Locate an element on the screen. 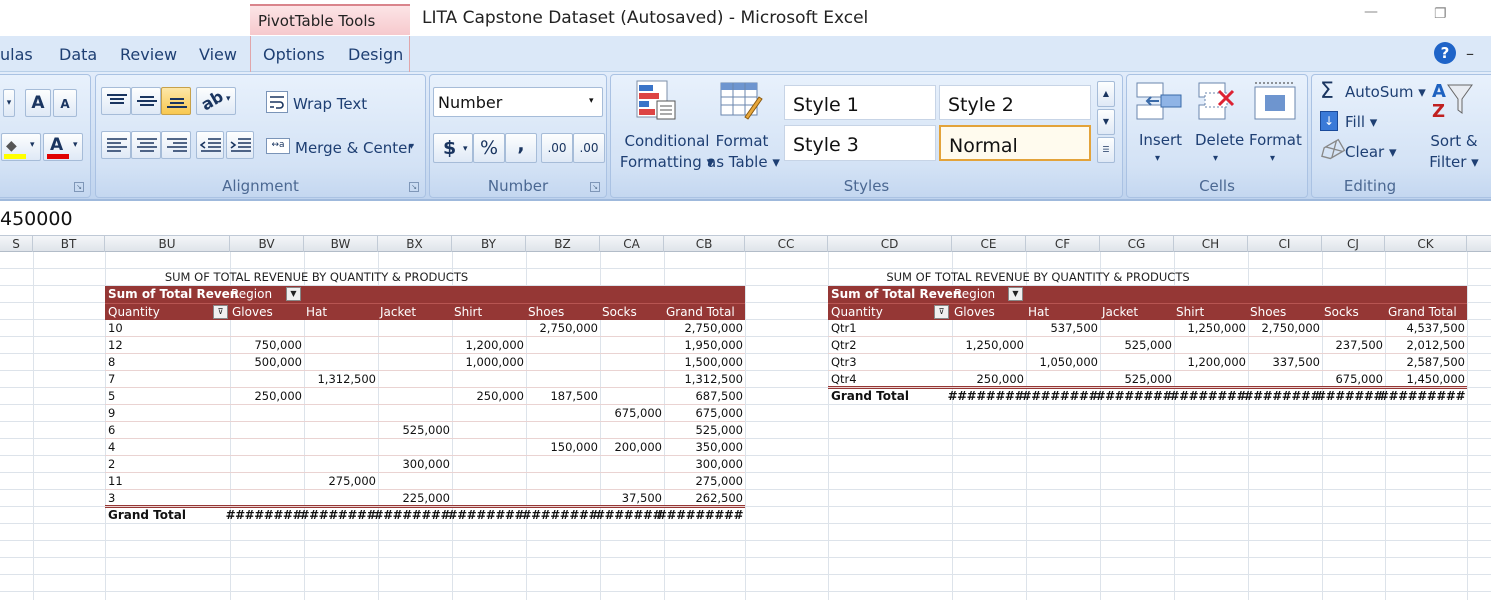 This screenshot has width=1491, height=600. cell-style-normal: Normal is located at coordinates (1015, 143).